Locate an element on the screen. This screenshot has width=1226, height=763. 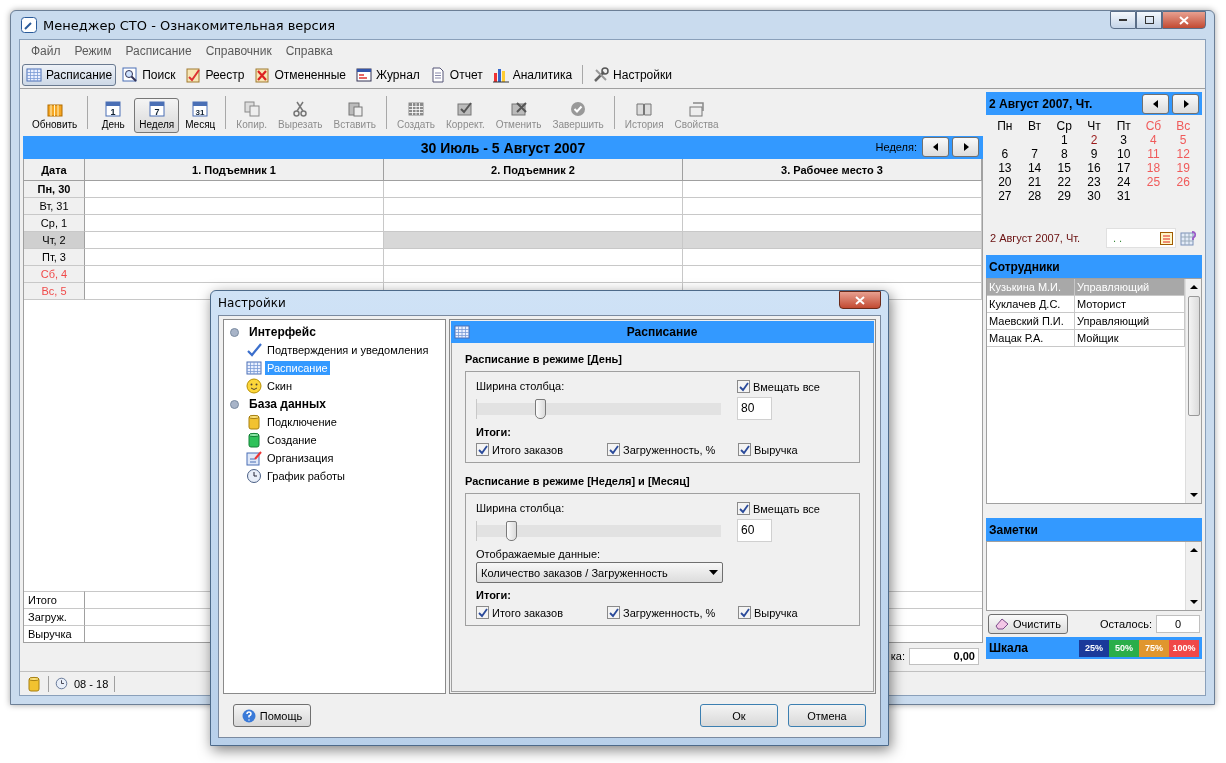
panel-title: Заметки is located at coordinates (1013, 529).